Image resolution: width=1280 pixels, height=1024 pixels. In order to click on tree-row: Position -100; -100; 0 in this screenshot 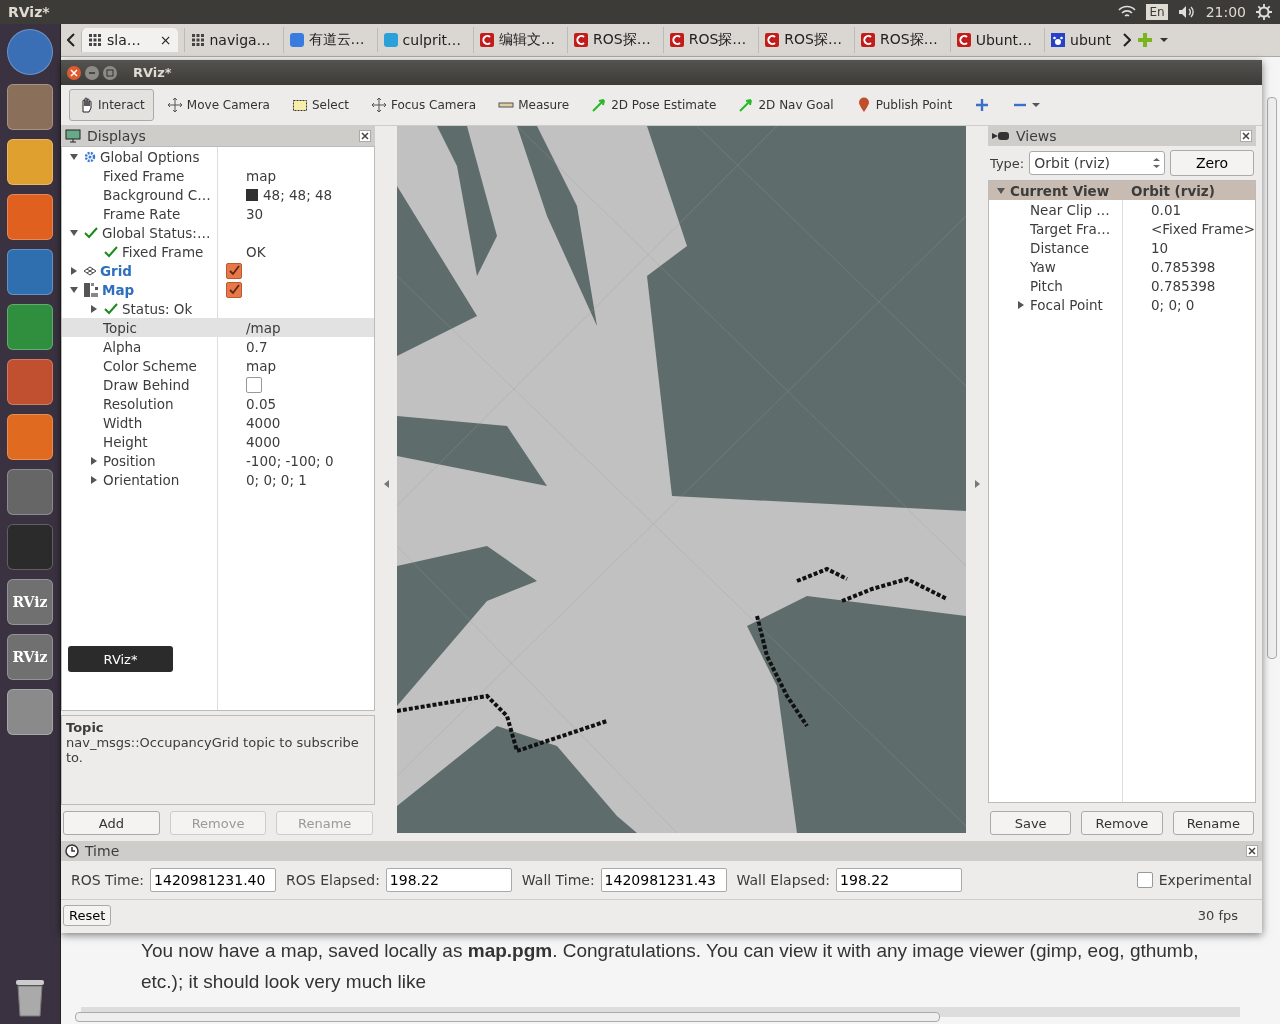, I will do `click(218, 460)`.